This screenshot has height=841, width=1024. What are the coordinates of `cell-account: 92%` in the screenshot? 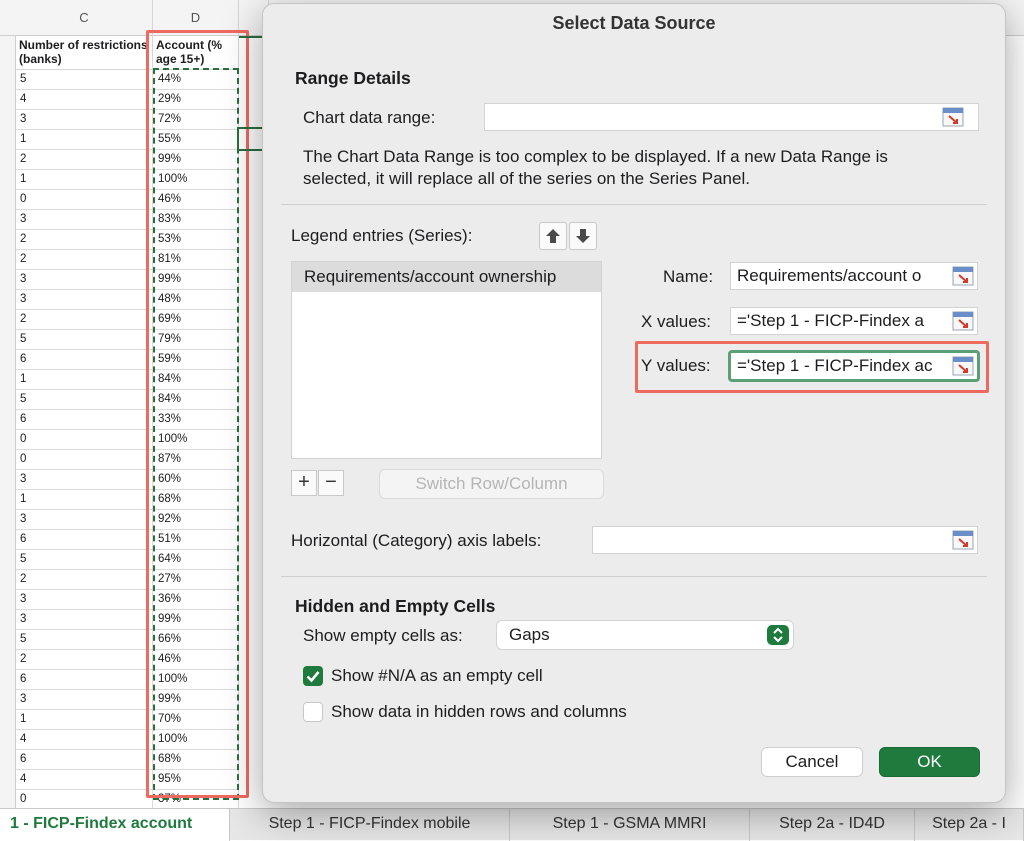 It's located at (196, 519).